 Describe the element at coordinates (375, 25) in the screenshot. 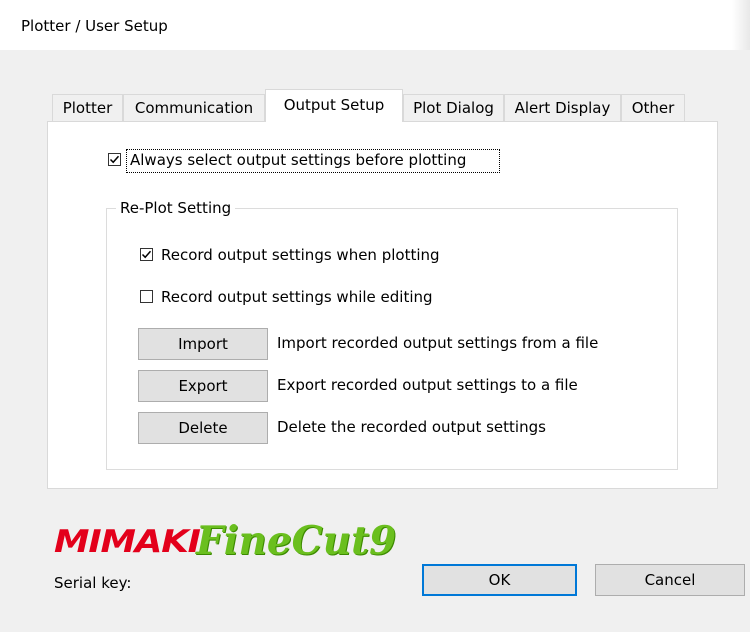

I see `title-bar: Plotter / User Setup` at that location.